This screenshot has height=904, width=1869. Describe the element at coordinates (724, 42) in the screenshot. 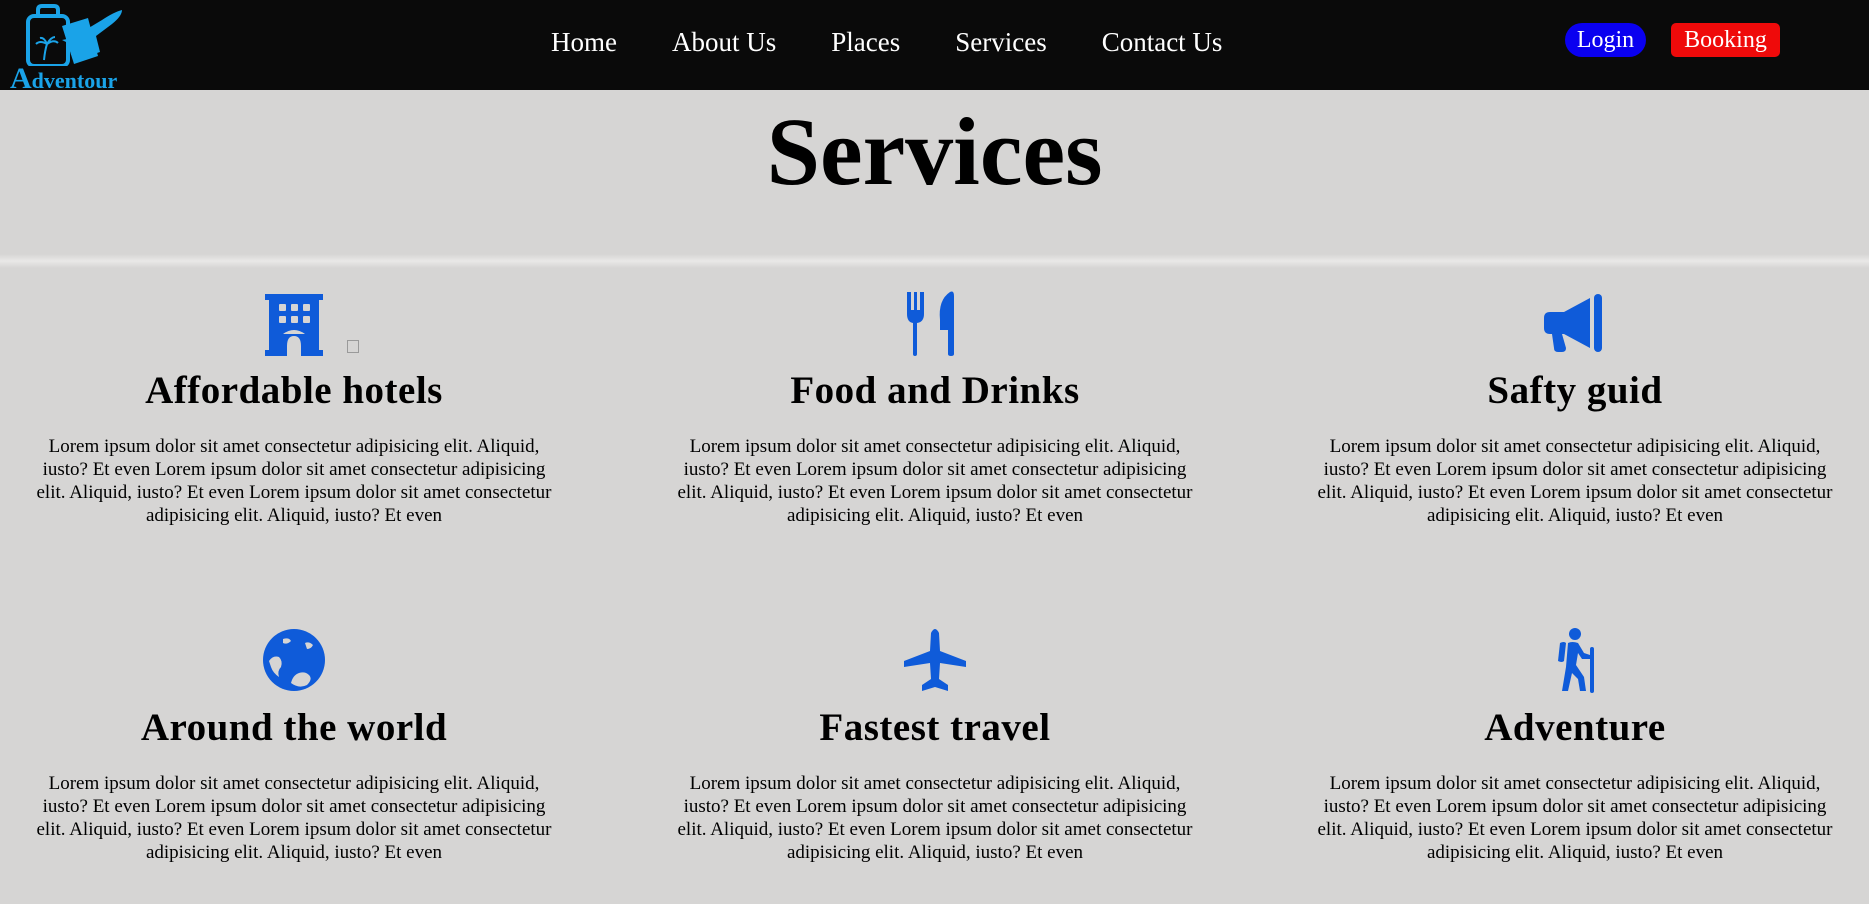

I see `nav-link-about-us: About Us` at that location.